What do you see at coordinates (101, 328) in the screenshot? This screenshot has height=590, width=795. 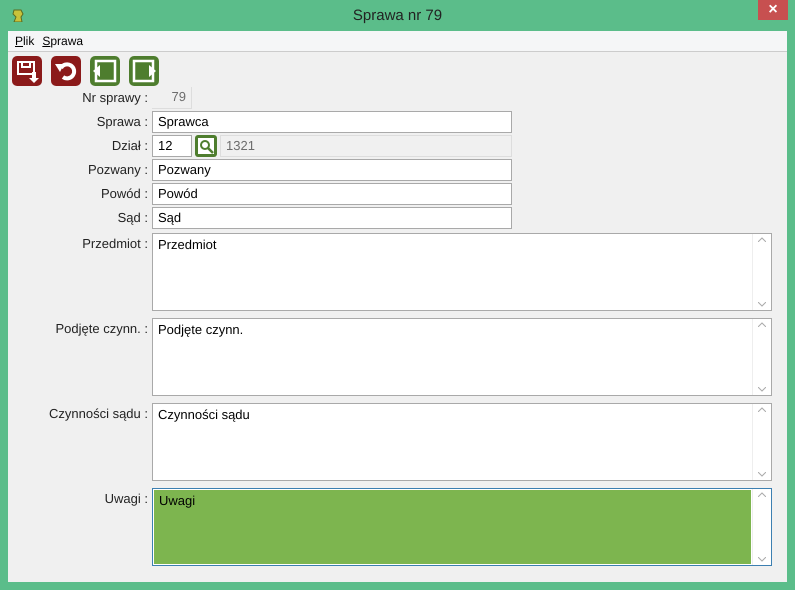 I see `field-label: Podjęte czynn. :` at bounding box center [101, 328].